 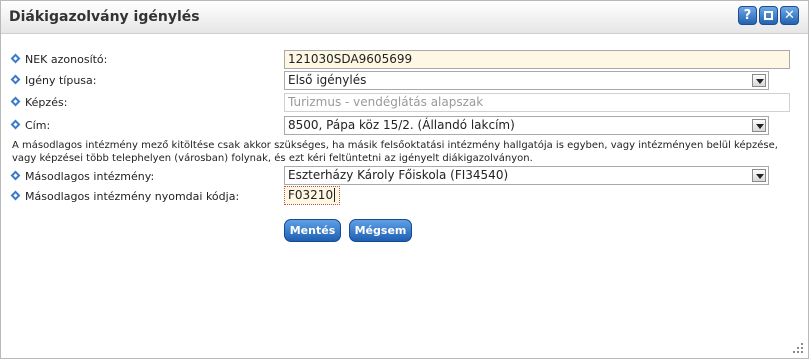 I want to click on igeny-label-row: Igény típusa:, so click(x=53, y=80).